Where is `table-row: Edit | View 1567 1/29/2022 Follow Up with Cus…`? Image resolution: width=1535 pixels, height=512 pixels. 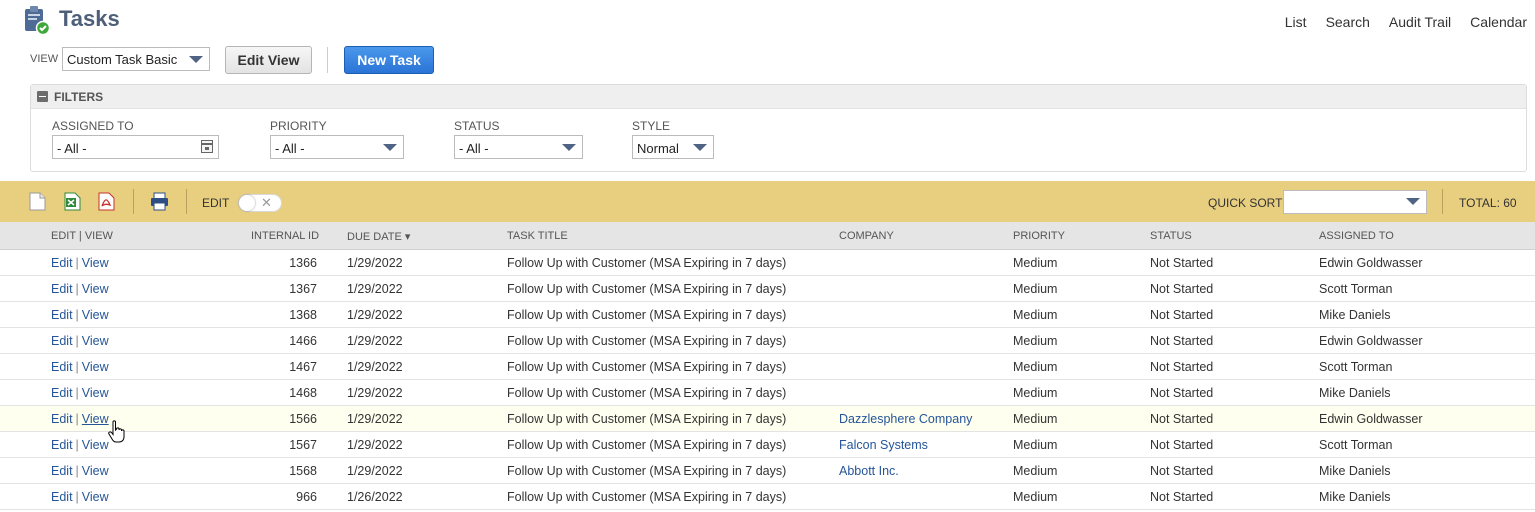
table-row: Edit | View 1567 1/29/2022 Follow Up with Cus… is located at coordinates (767, 445).